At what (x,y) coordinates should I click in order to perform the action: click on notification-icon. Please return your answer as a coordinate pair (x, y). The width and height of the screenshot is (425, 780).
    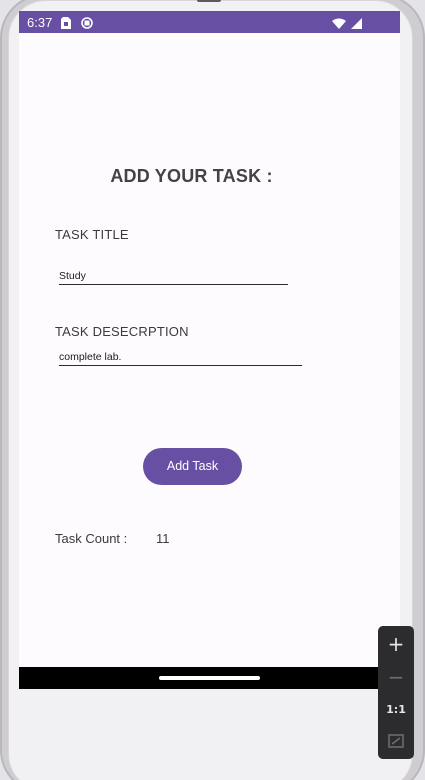
    Looking at the image, I should click on (87, 25).